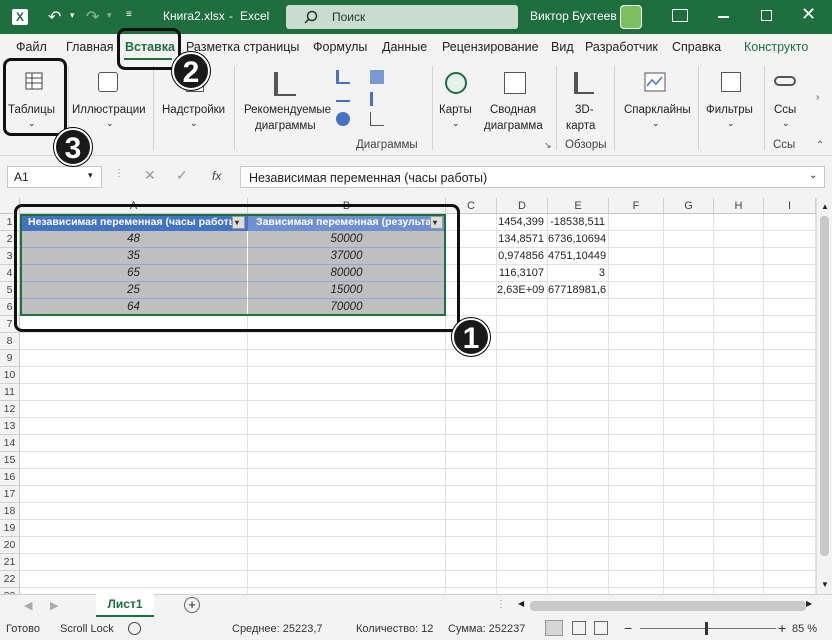  What do you see at coordinates (10, 545) in the screenshot?
I see `row-header: 20` at bounding box center [10, 545].